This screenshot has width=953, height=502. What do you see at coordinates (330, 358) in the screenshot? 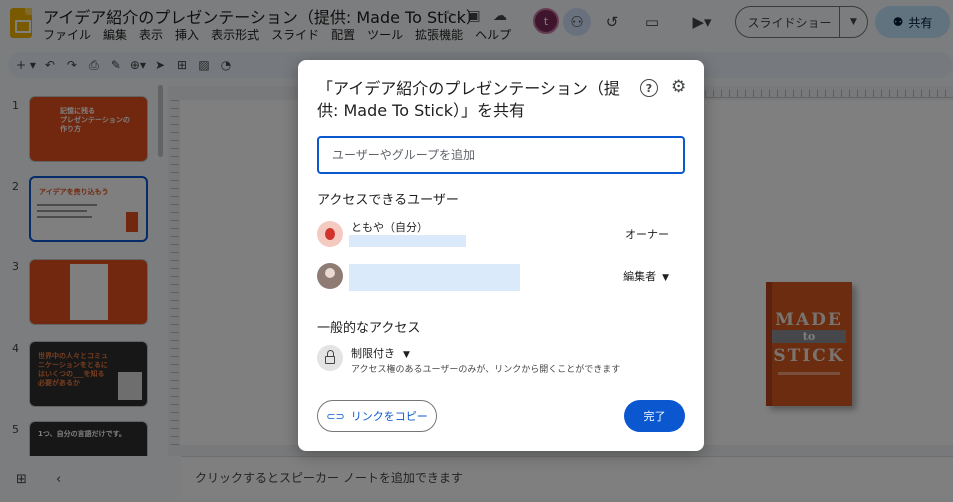
I see `lock-icon` at bounding box center [330, 358].